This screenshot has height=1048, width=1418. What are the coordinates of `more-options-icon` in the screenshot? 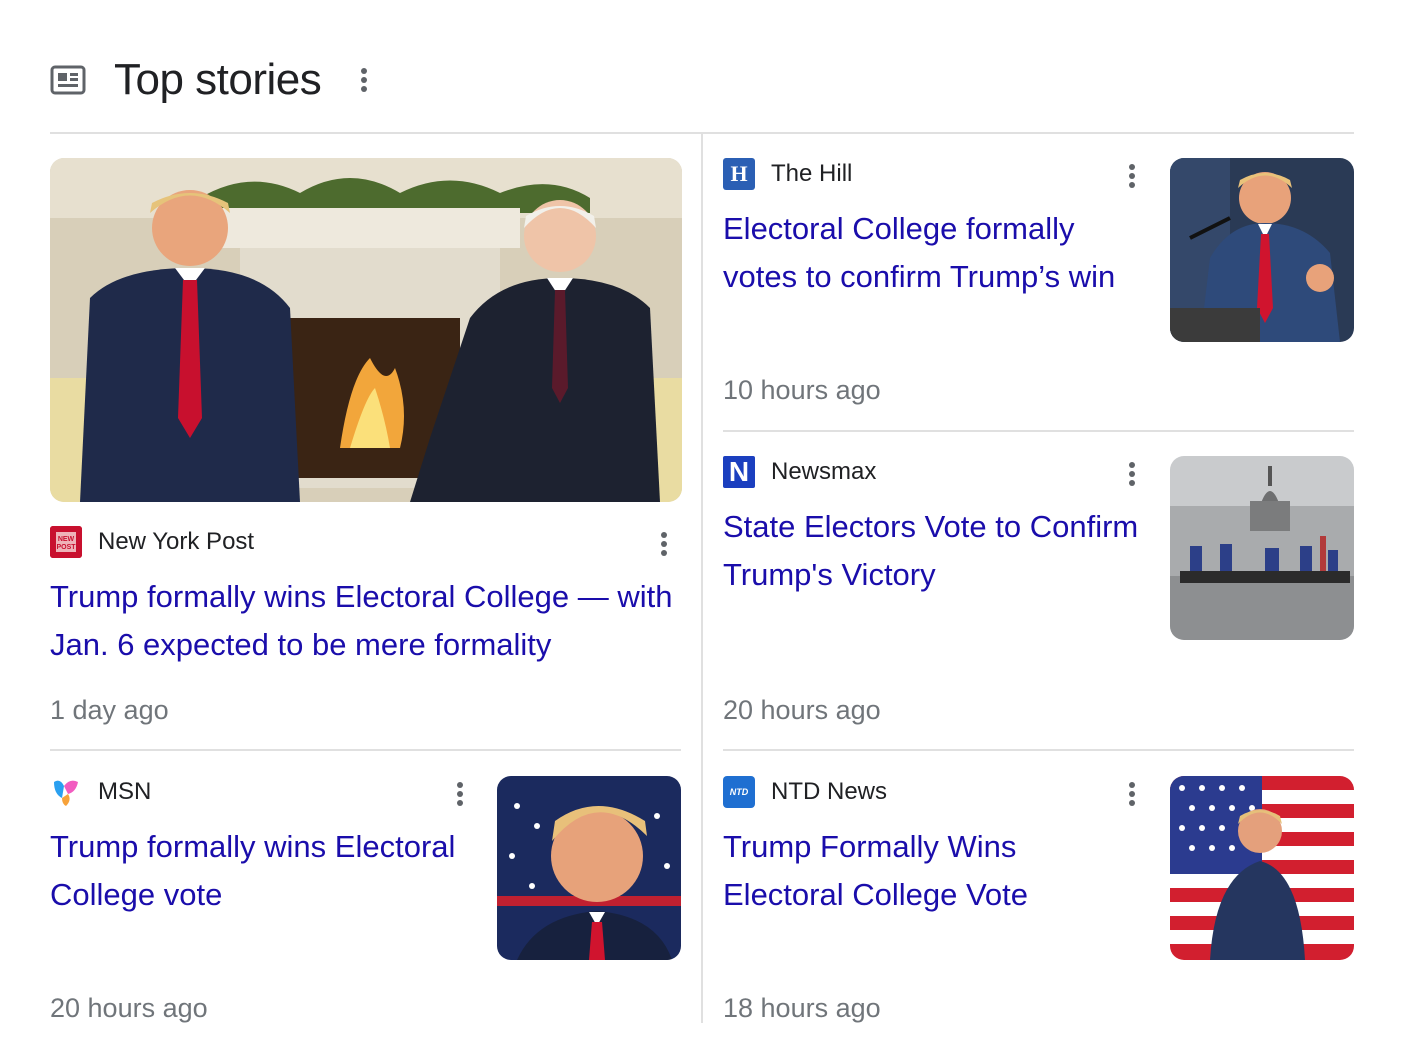 It's located at (364, 80).